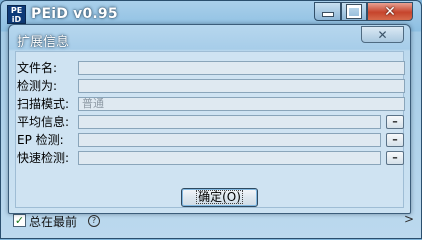 The height and width of the screenshot is (240, 422). What do you see at coordinates (37, 86) in the screenshot?
I see `detected-as-label: 检测为:` at bounding box center [37, 86].